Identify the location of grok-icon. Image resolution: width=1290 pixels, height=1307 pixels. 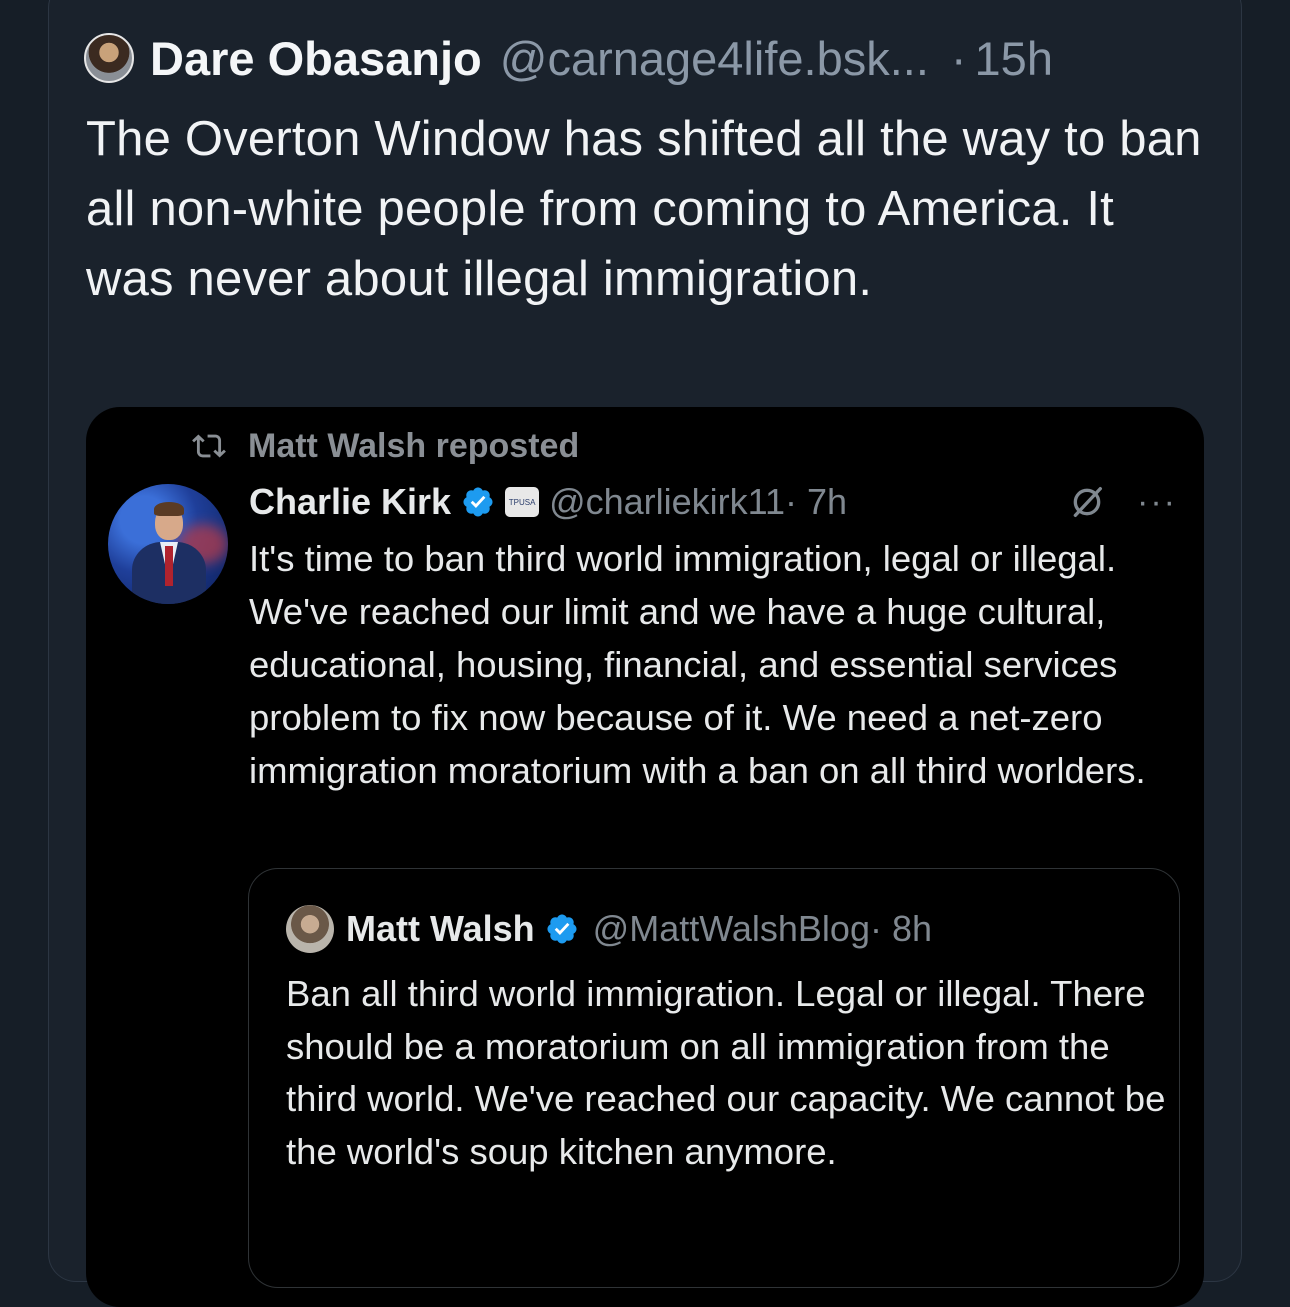
(1088, 502).